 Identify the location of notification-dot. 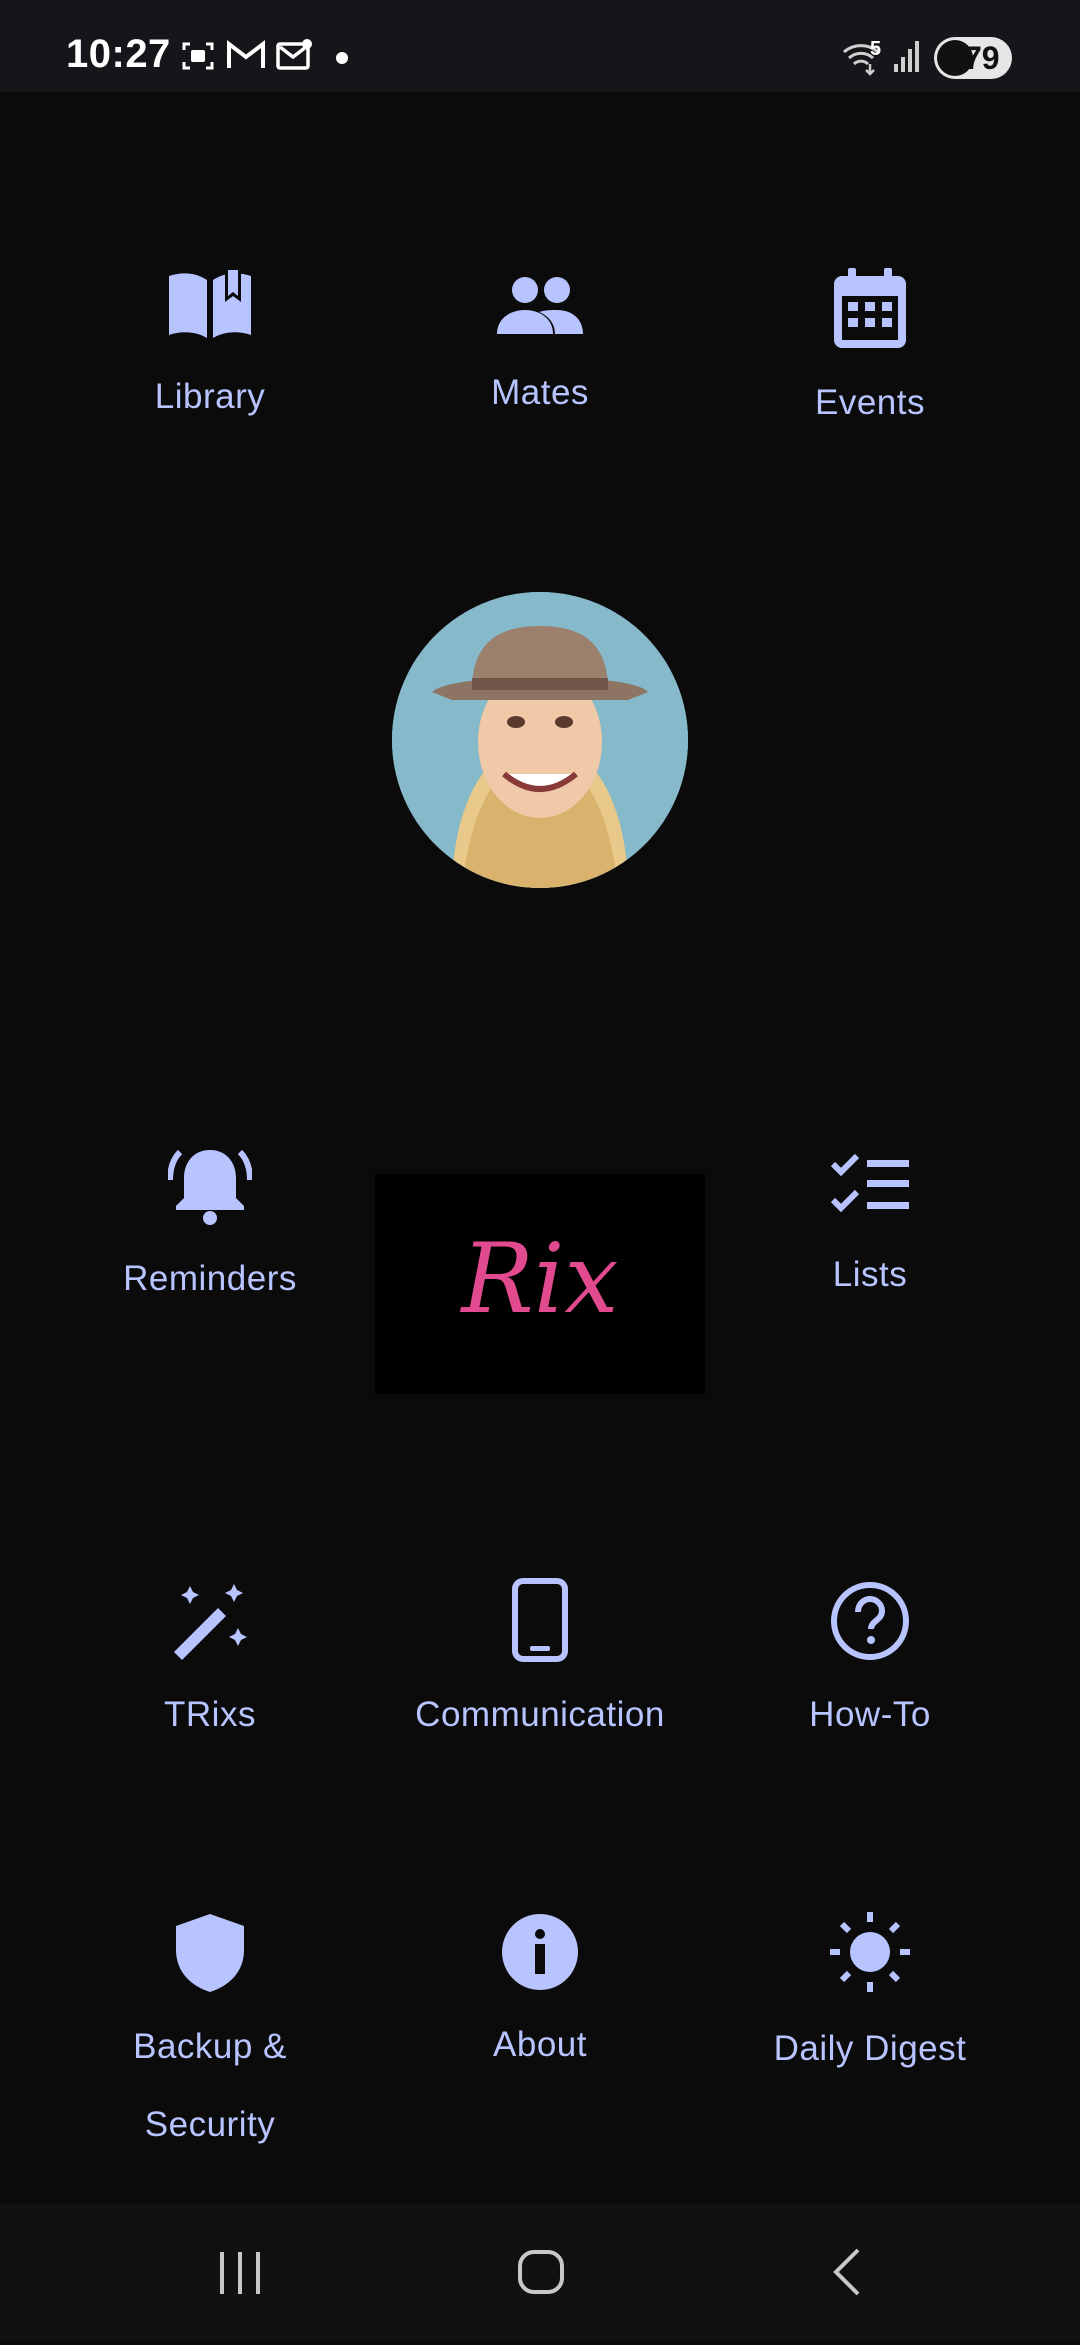
(342, 58).